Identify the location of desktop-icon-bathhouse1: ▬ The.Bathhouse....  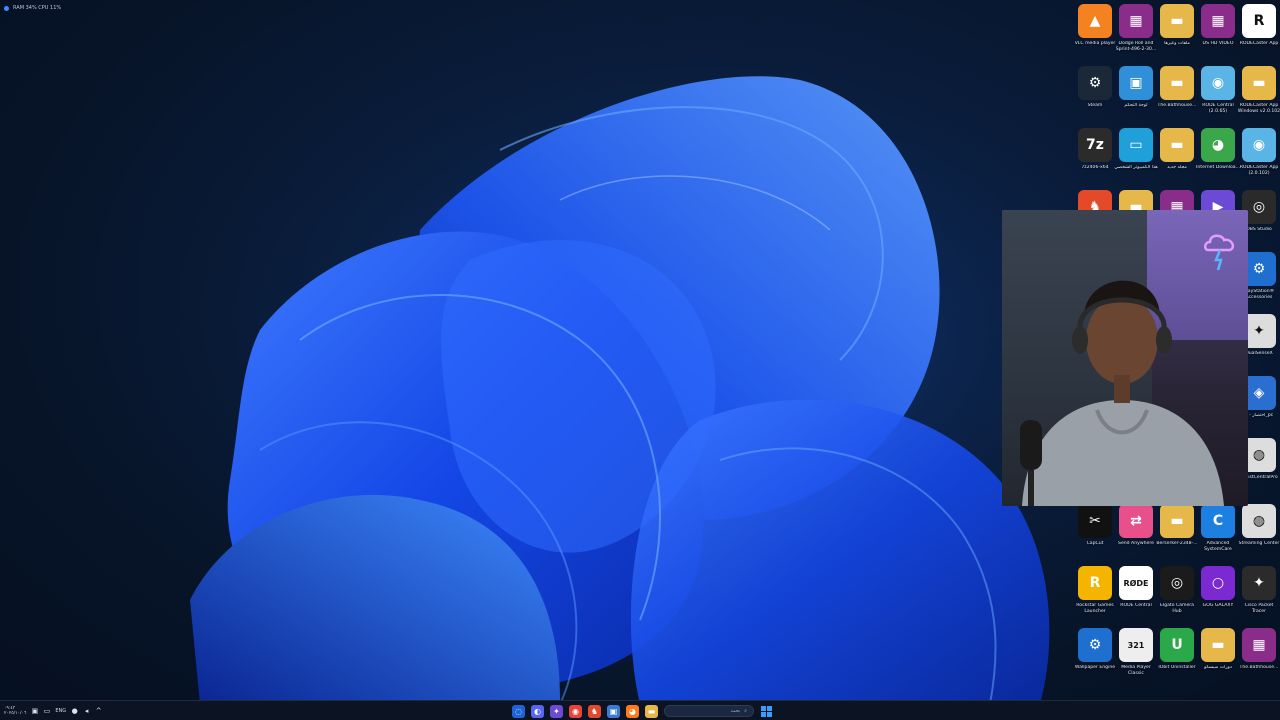
(1177, 95).